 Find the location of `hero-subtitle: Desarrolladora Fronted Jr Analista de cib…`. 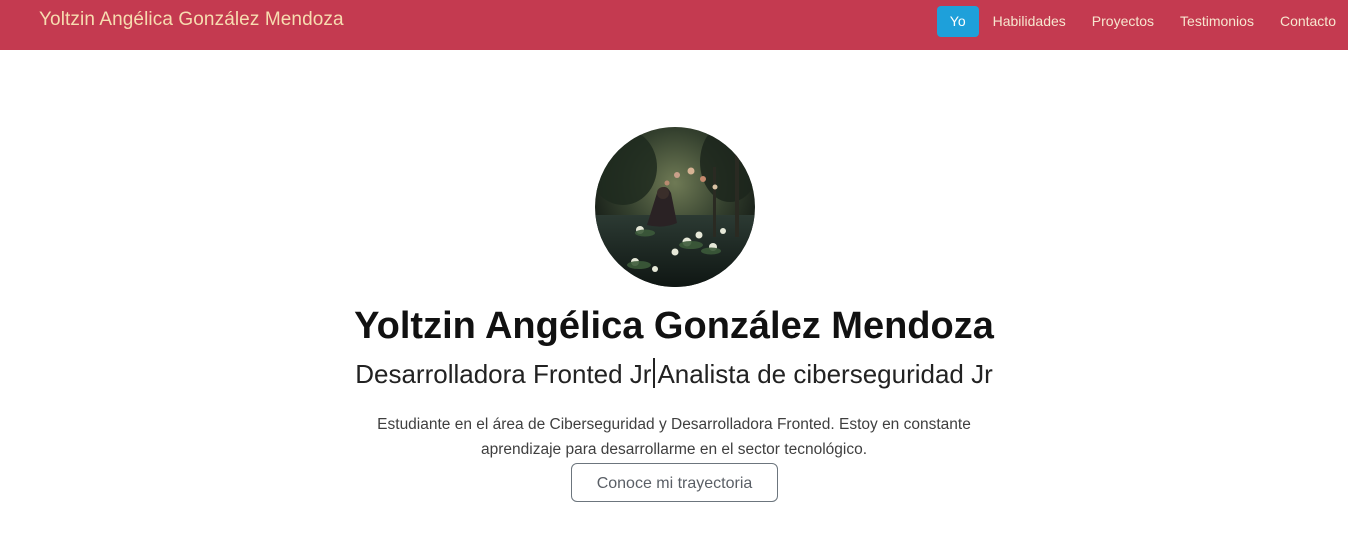

hero-subtitle: Desarrolladora Fronted Jr Analista de cib… is located at coordinates (674, 374).